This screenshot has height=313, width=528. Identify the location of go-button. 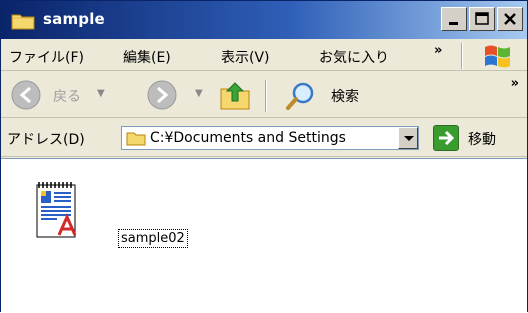
(446, 138).